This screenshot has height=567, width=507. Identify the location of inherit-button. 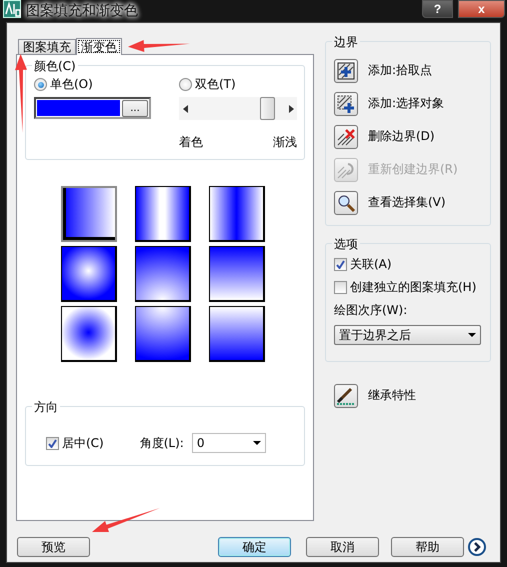
(346, 396).